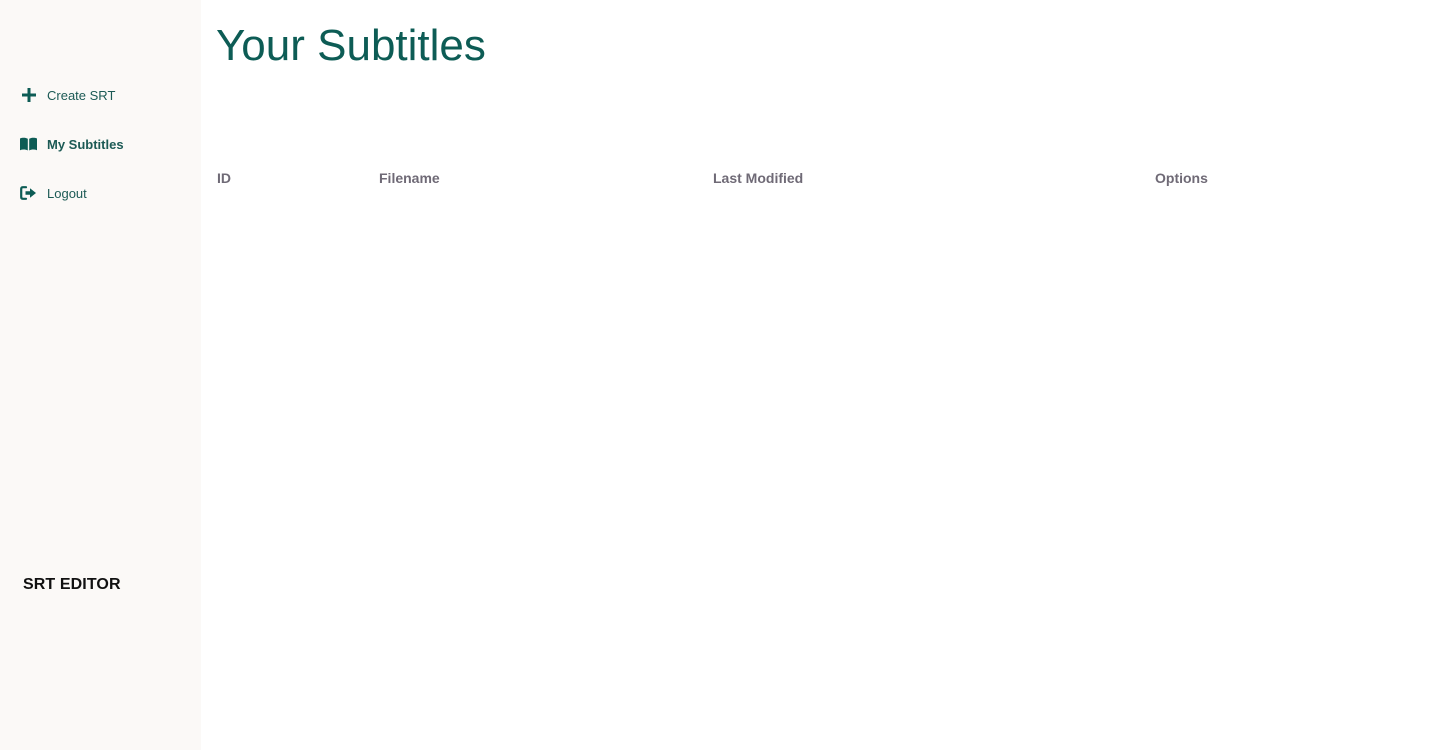 The image size is (1440, 750). I want to click on column-header-options: Options, so click(1181, 178).